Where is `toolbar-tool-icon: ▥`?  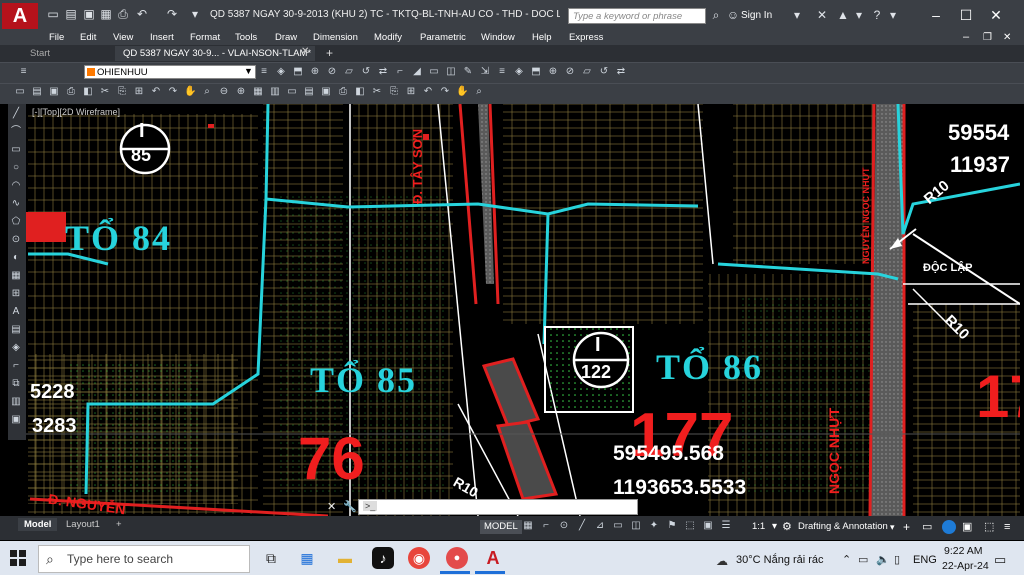
toolbar-tool-icon: ▥ is located at coordinates (16, 402).